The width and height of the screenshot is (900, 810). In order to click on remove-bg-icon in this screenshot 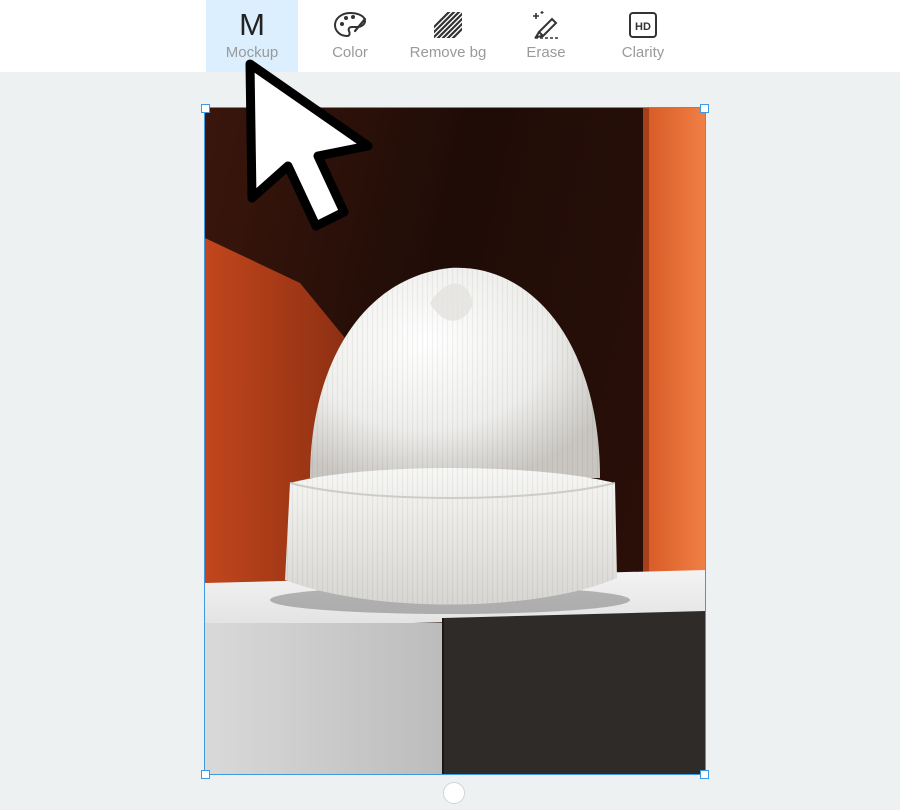, I will do `click(448, 25)`.